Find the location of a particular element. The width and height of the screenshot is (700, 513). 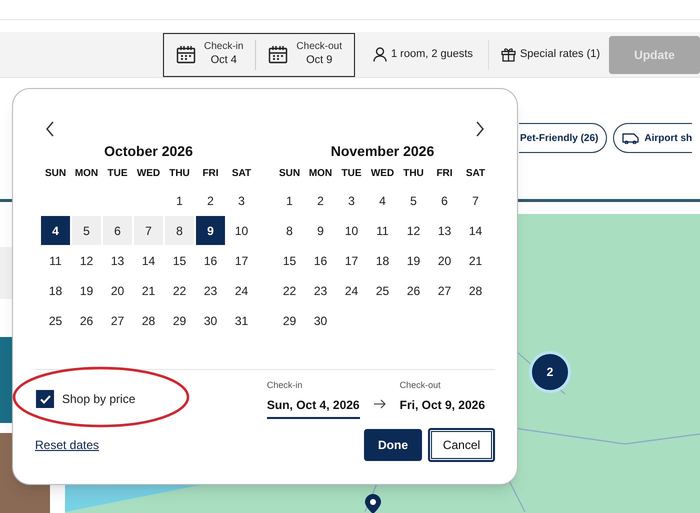

calendar-day: 31 is located at coordinates (241, 320).